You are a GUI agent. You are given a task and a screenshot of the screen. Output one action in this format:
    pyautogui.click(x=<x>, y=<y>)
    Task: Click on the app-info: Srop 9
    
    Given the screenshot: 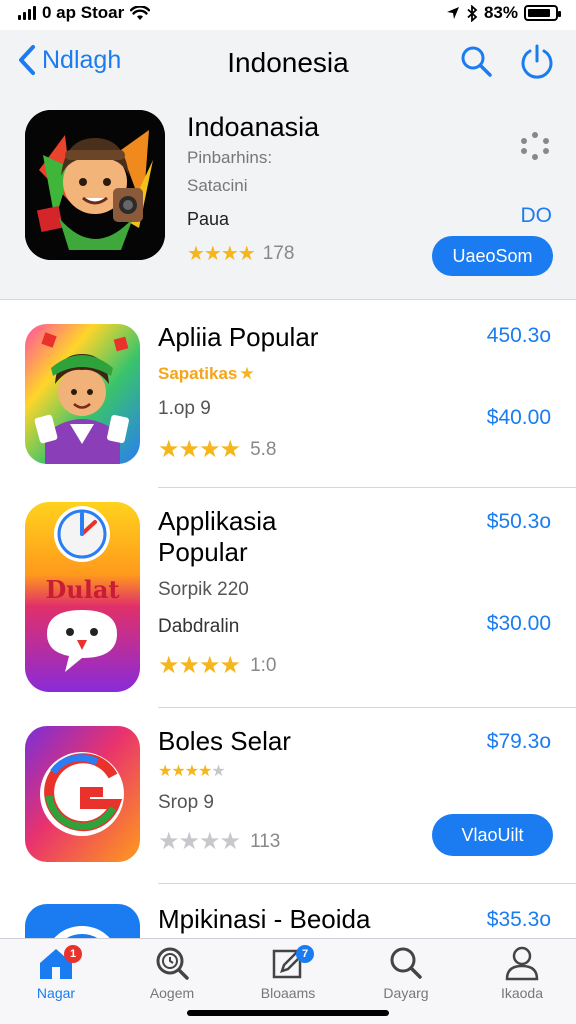 What is the action you would take?
    pyautogui.click(x=186, y=802)
    